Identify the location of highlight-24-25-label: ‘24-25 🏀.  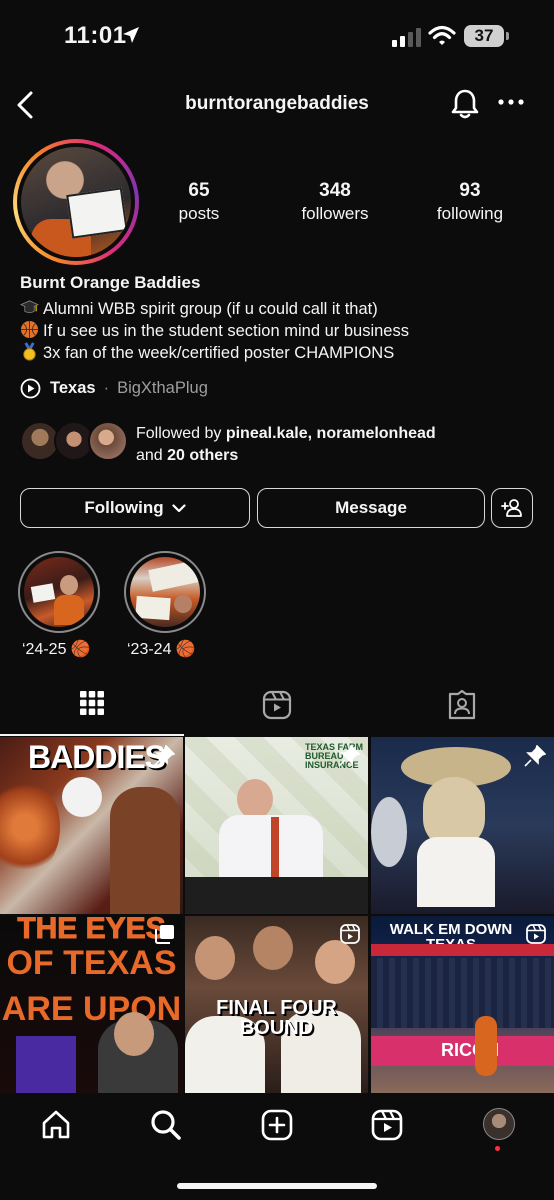
(56, 649).